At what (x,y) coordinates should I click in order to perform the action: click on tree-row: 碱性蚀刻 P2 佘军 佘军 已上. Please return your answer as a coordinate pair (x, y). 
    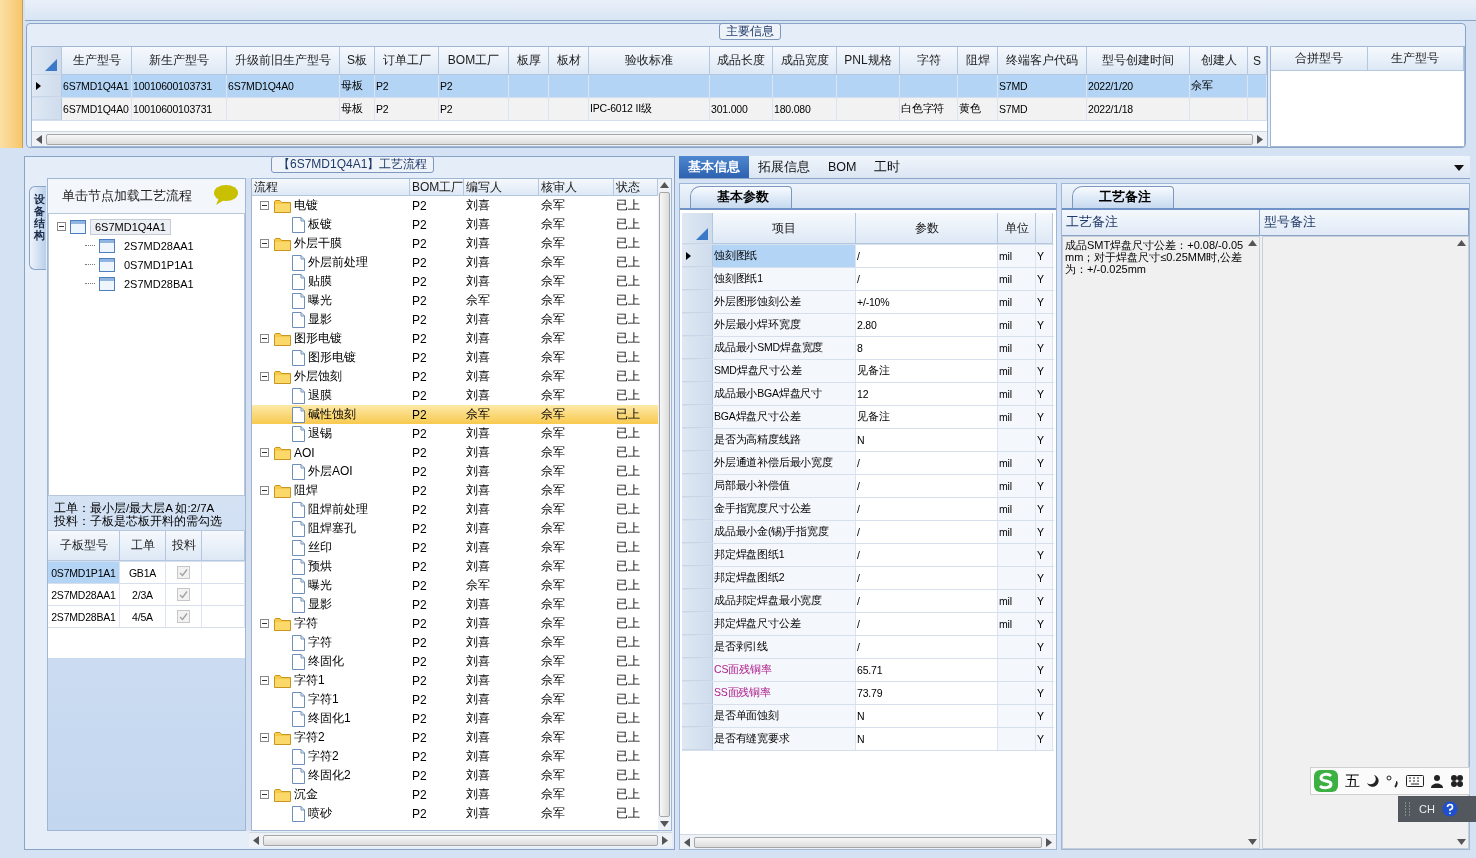
    Looking at the image, I should click on (455, 414).